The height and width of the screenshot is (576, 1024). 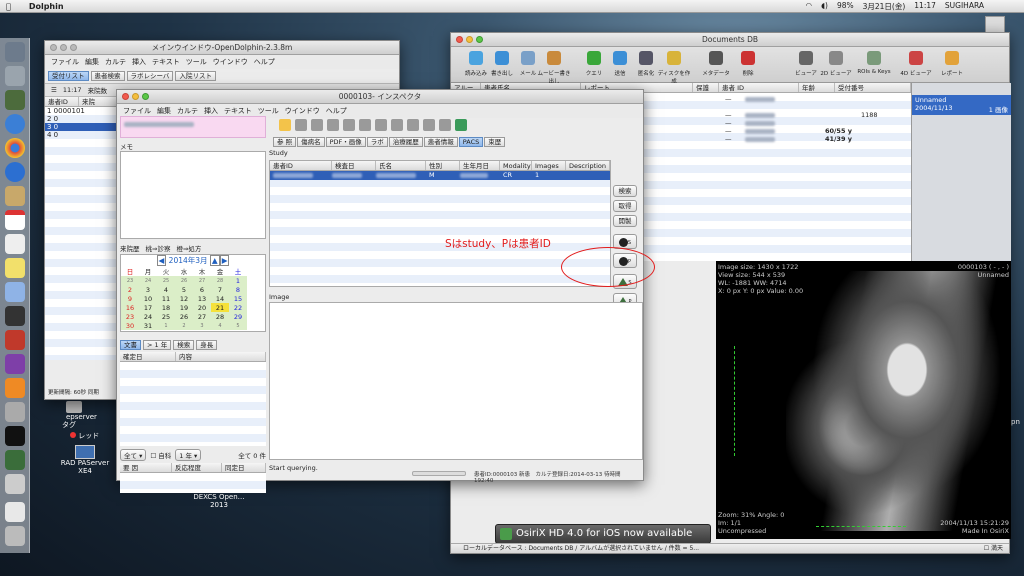 I want to click on doc-tab-1: > 1 年, so click(x=157, y=345).